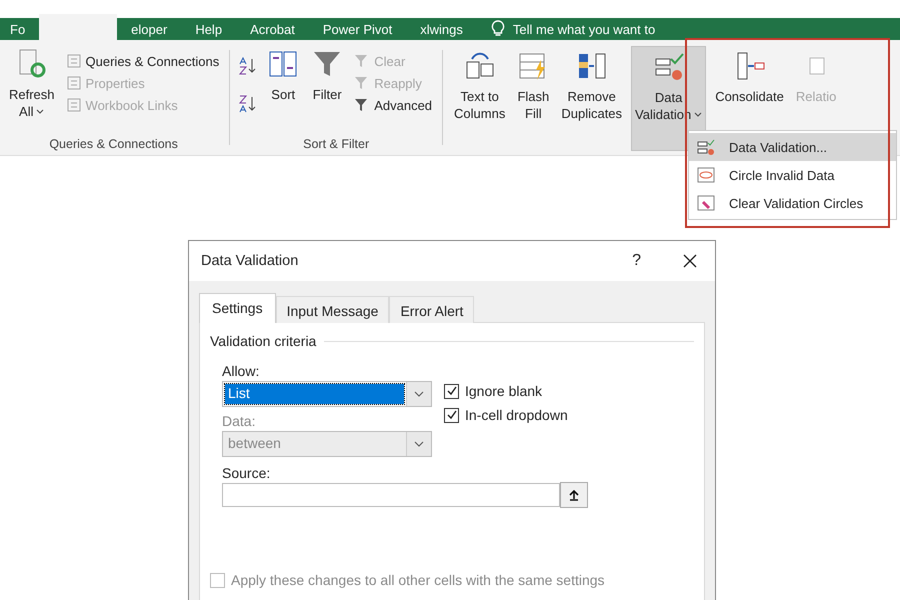  Describe the element at coordinates (792, 175) in the screenshot. I see `menu-item: Circle Invalid Data` at that location.